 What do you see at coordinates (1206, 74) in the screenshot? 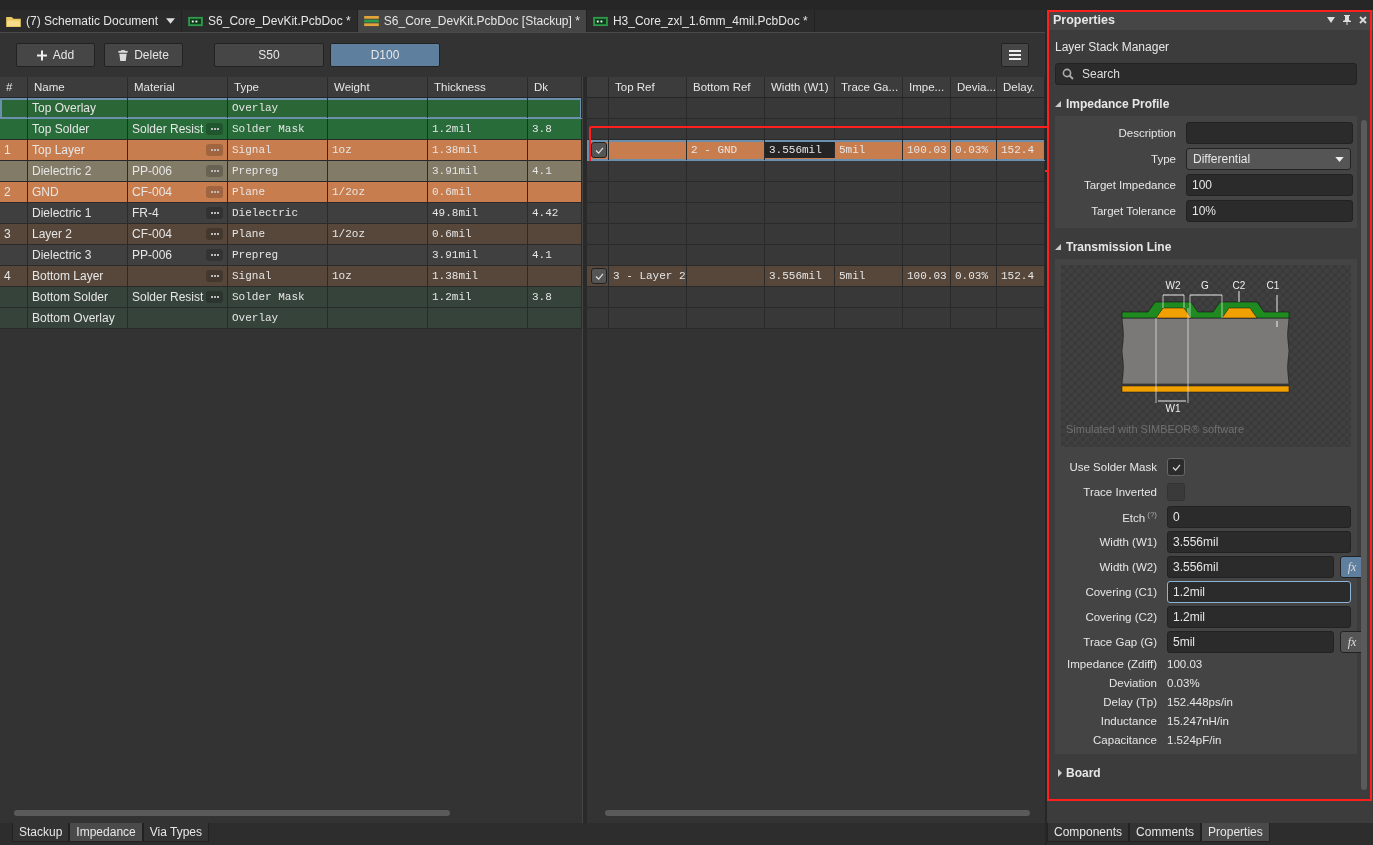
I see `search-field: Search` at bounding box center [1206, 74].